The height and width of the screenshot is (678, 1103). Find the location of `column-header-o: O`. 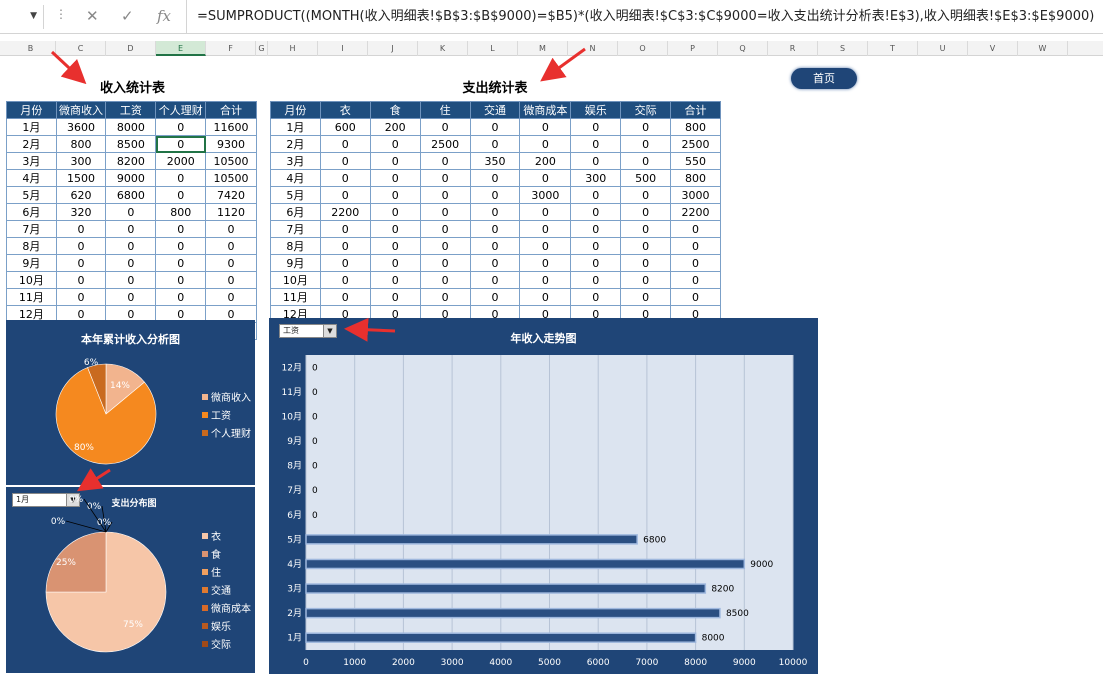

column-header-o: O is located at coordinates (643, 48).